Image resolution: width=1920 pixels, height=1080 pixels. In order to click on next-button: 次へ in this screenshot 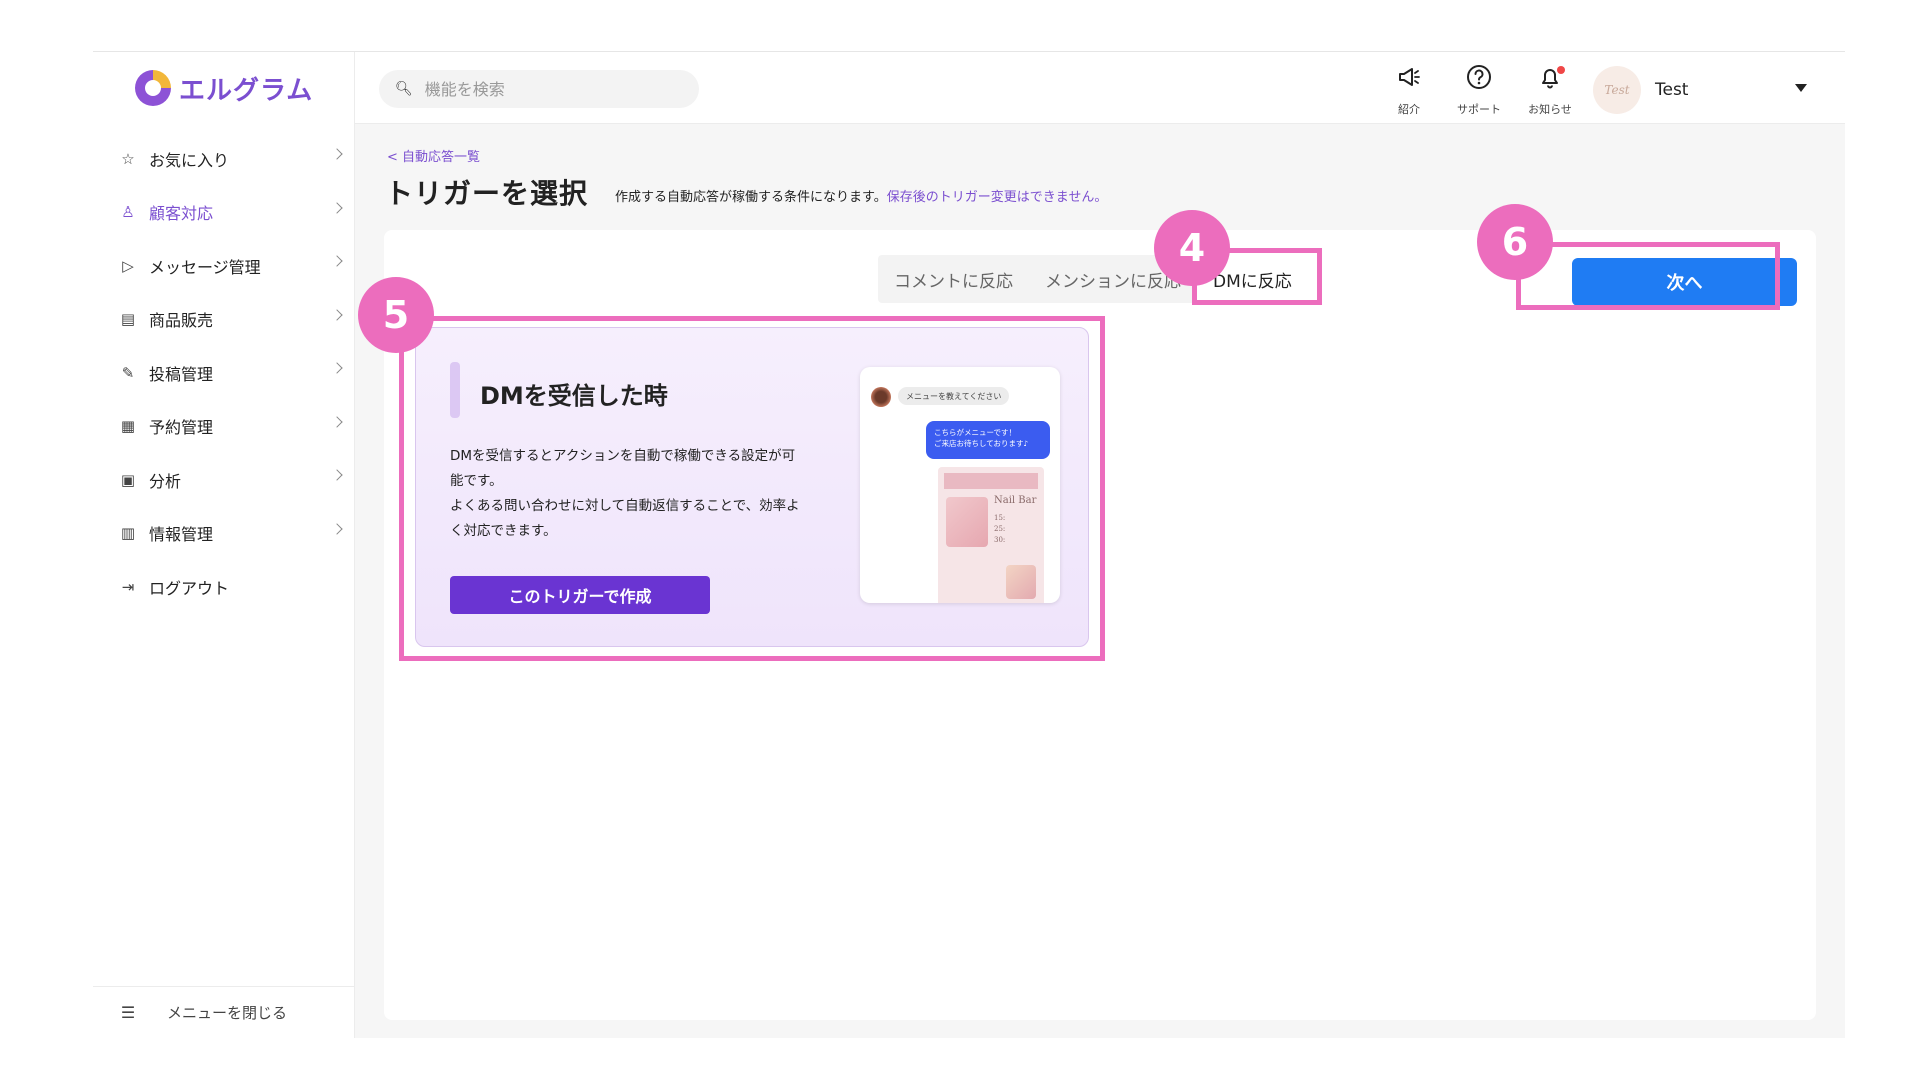, I will do `click(1684, 282)`.